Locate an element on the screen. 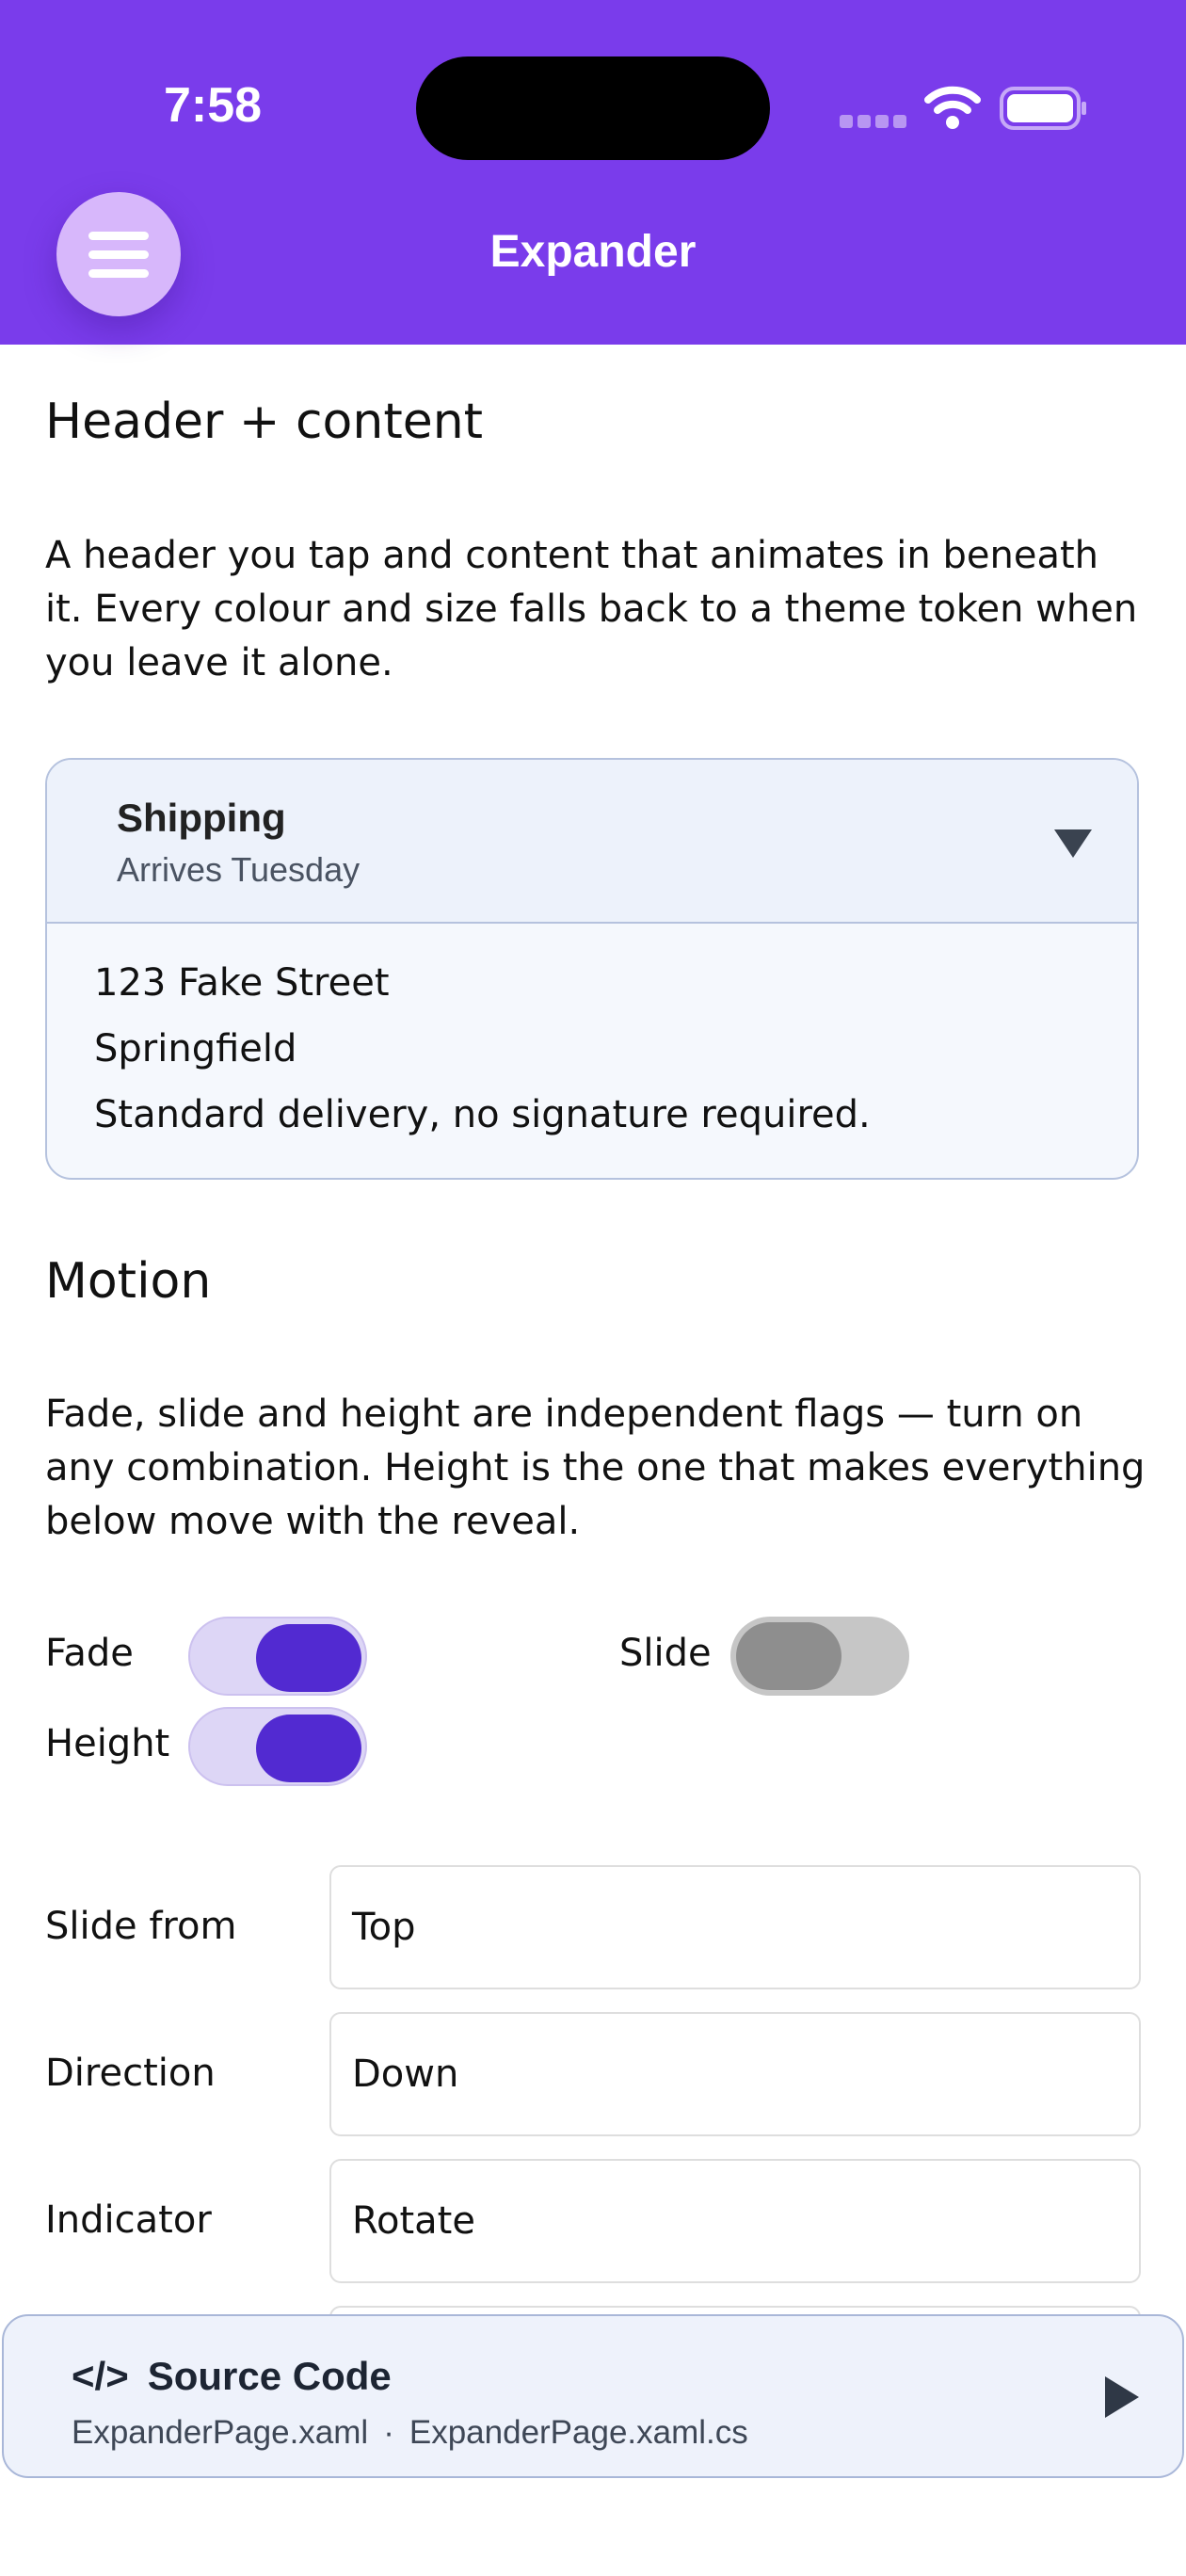 The image size is (1186, 2576). section-heading-motion: Motion is located at coordinates (128, 1281).